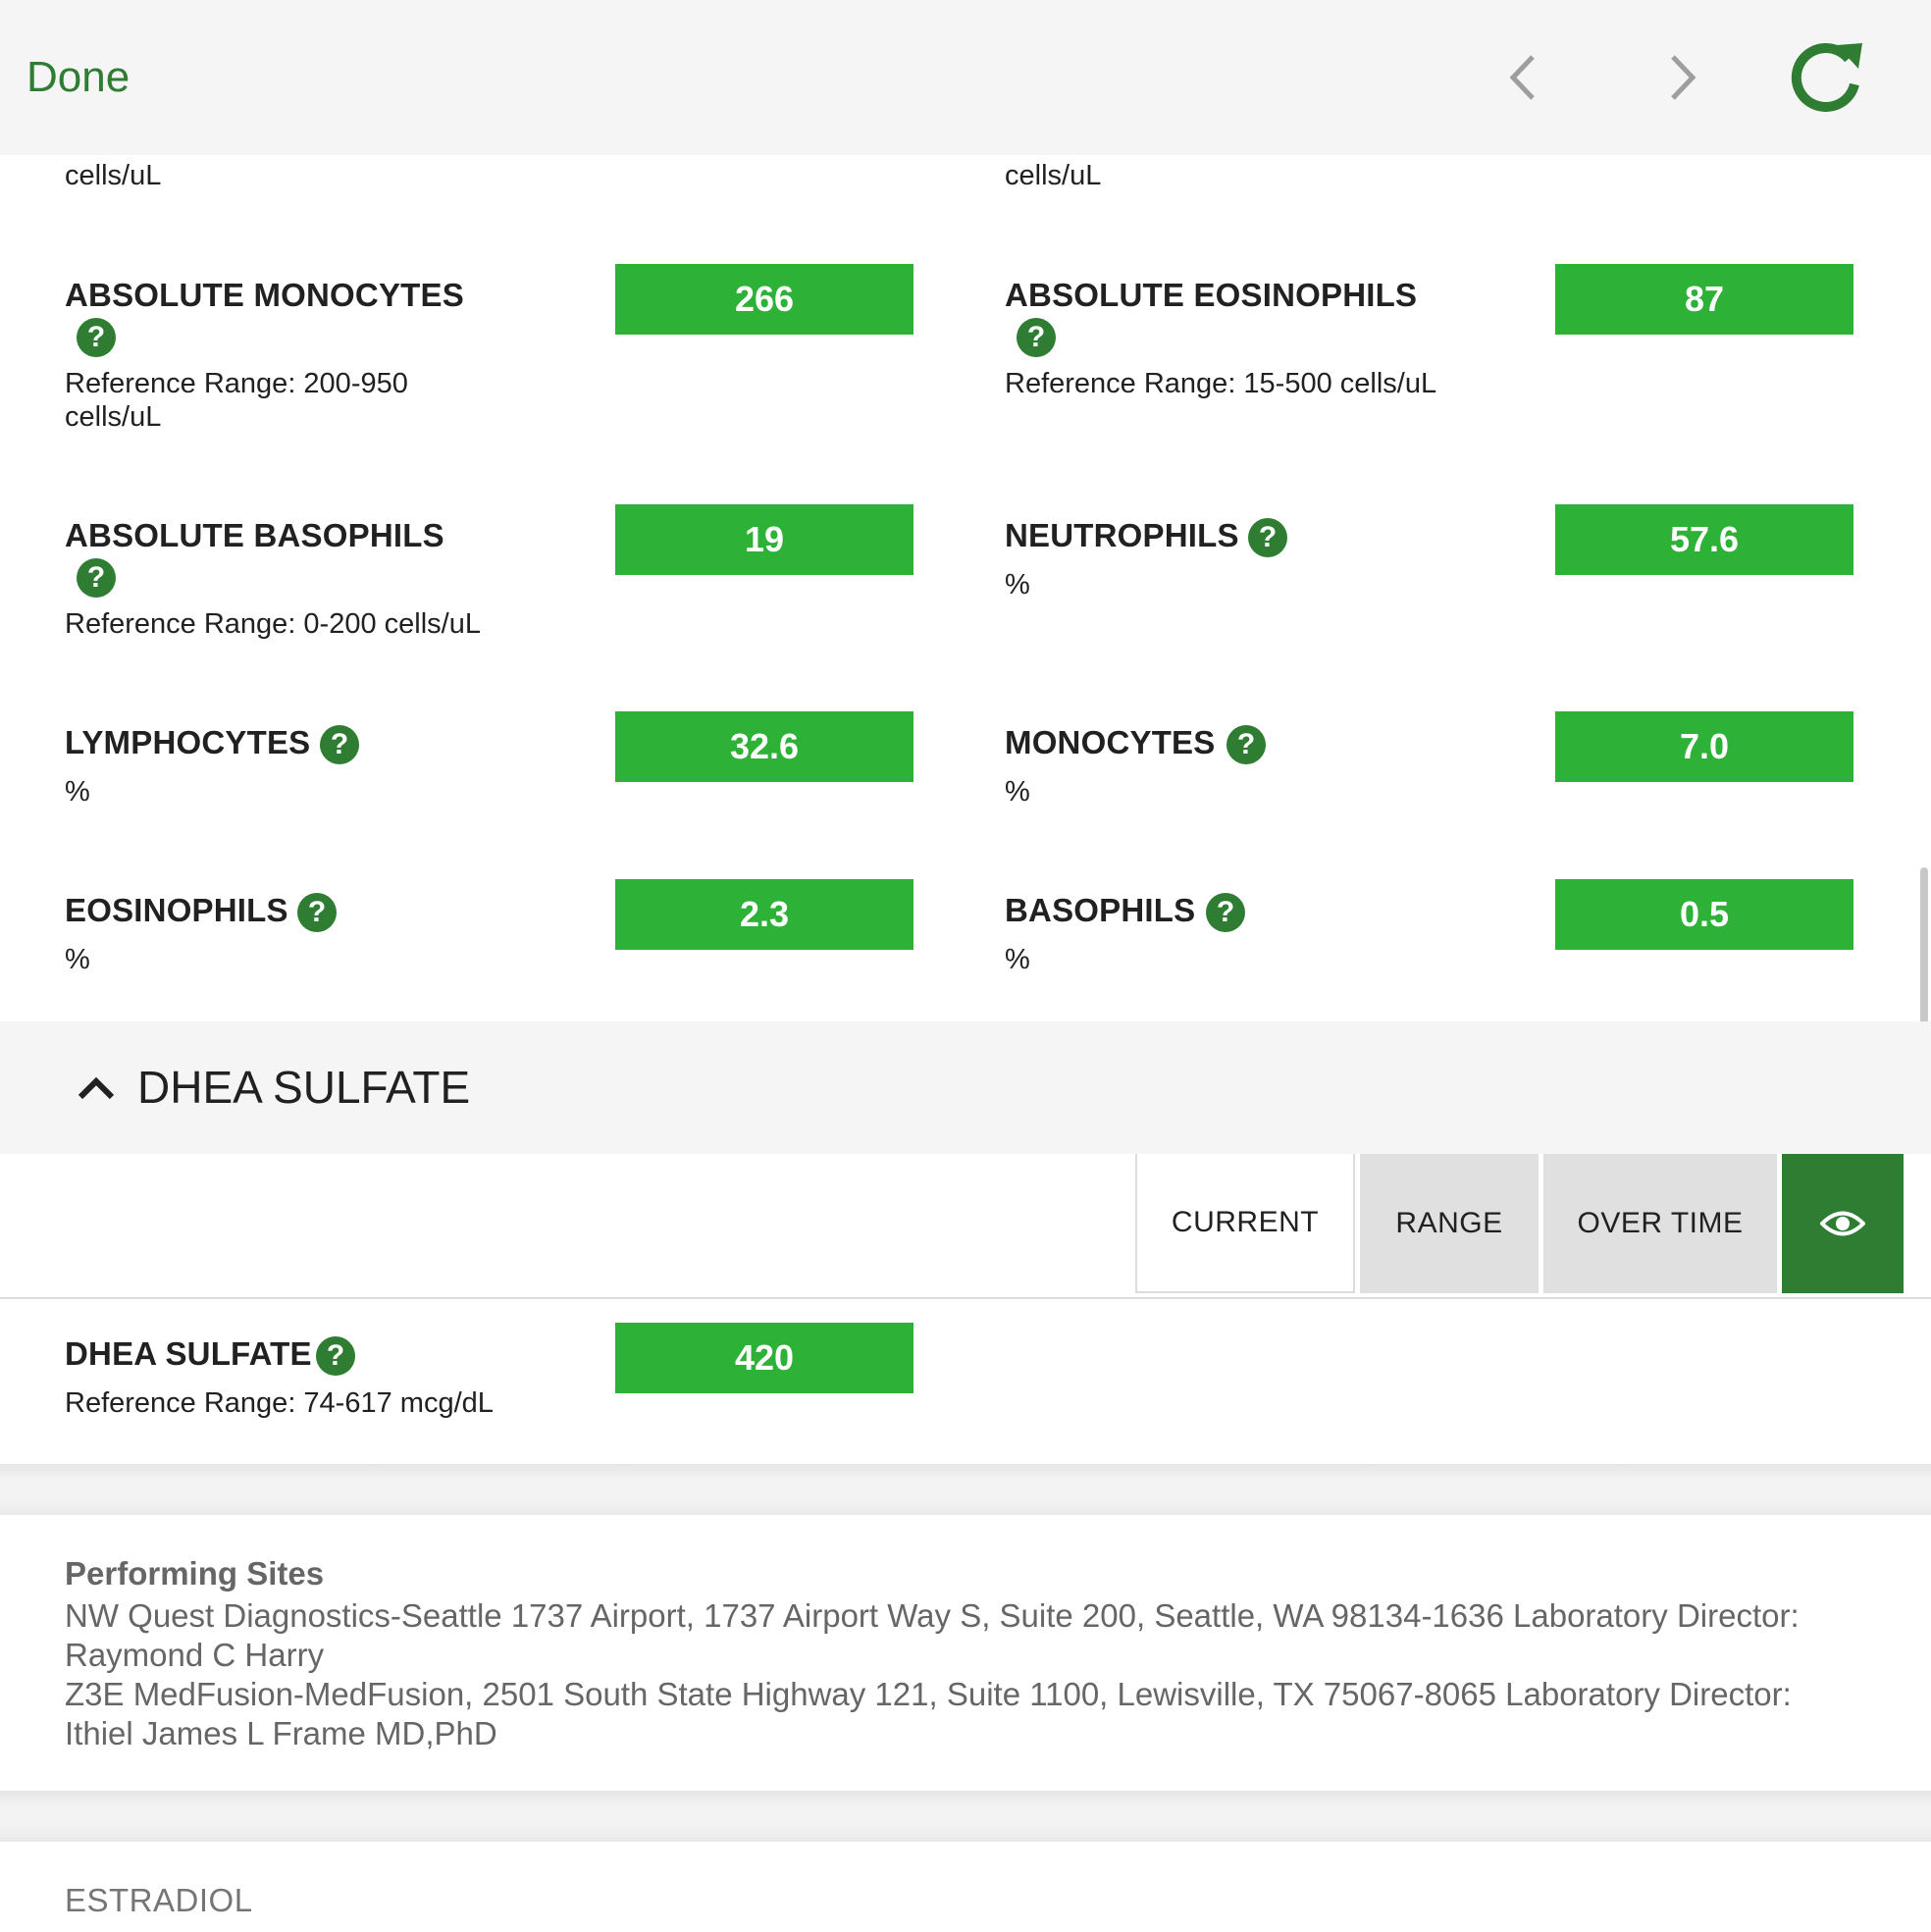  I want to click on result-value: 19, so click(764, 540).